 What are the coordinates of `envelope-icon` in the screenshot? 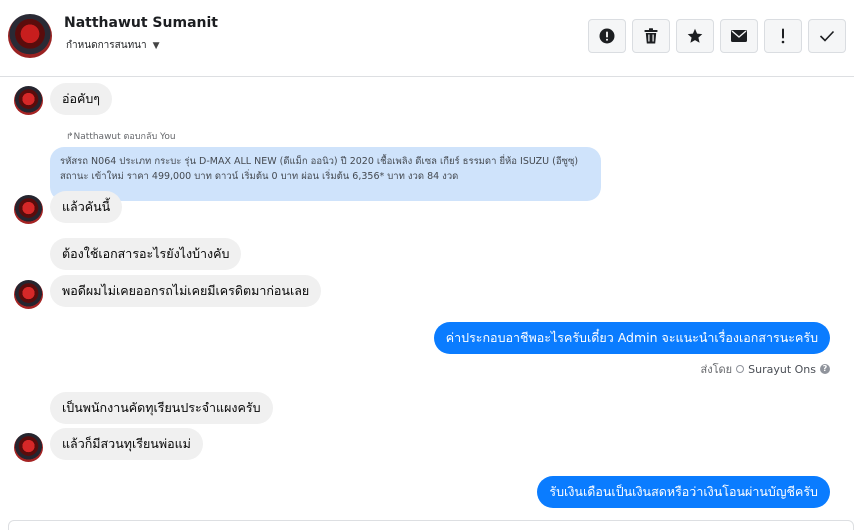 It's located at (739, 36).